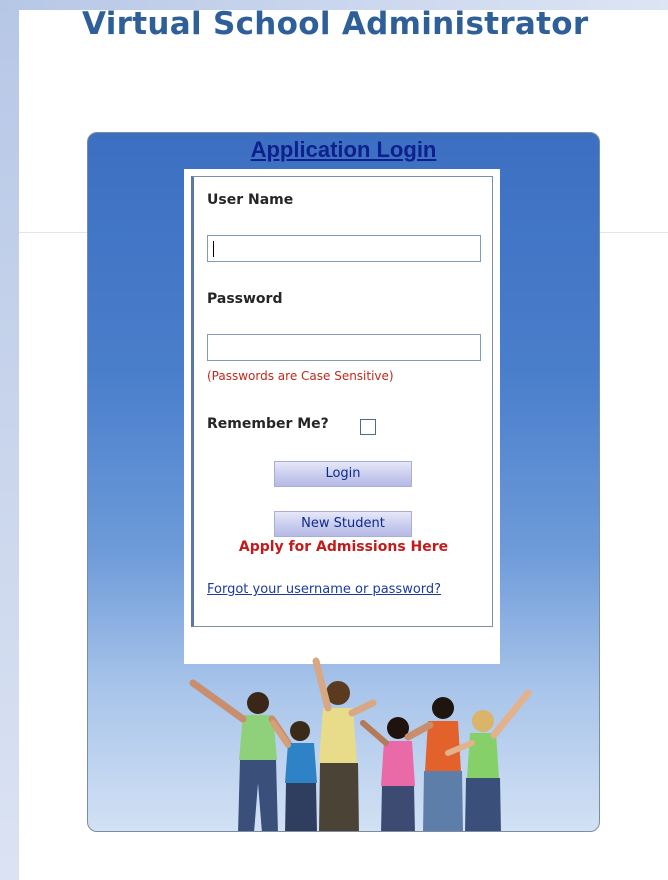  I want to click on forgot-credentials-link: Forgot your username or password?, so click(327, 590).